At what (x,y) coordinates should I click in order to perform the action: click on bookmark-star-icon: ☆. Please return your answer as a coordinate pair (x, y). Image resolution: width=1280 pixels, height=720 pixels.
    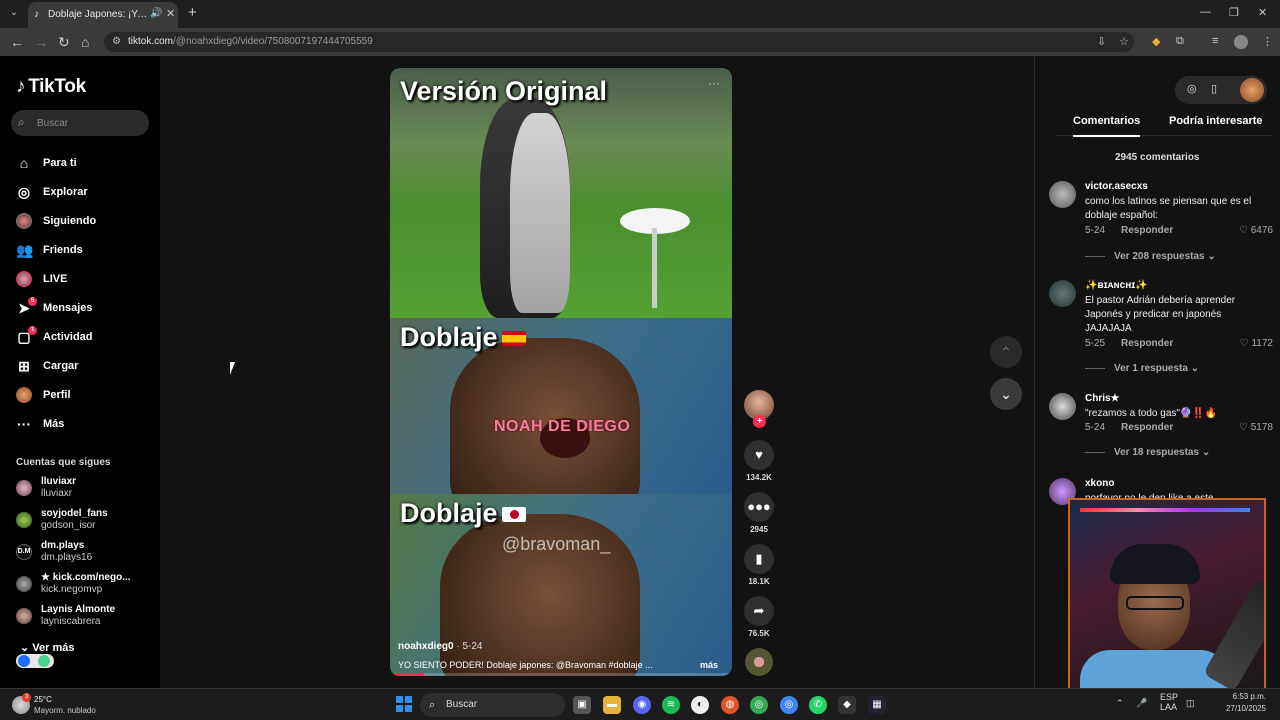
    Looking at the image, I should click on (1124, 41).